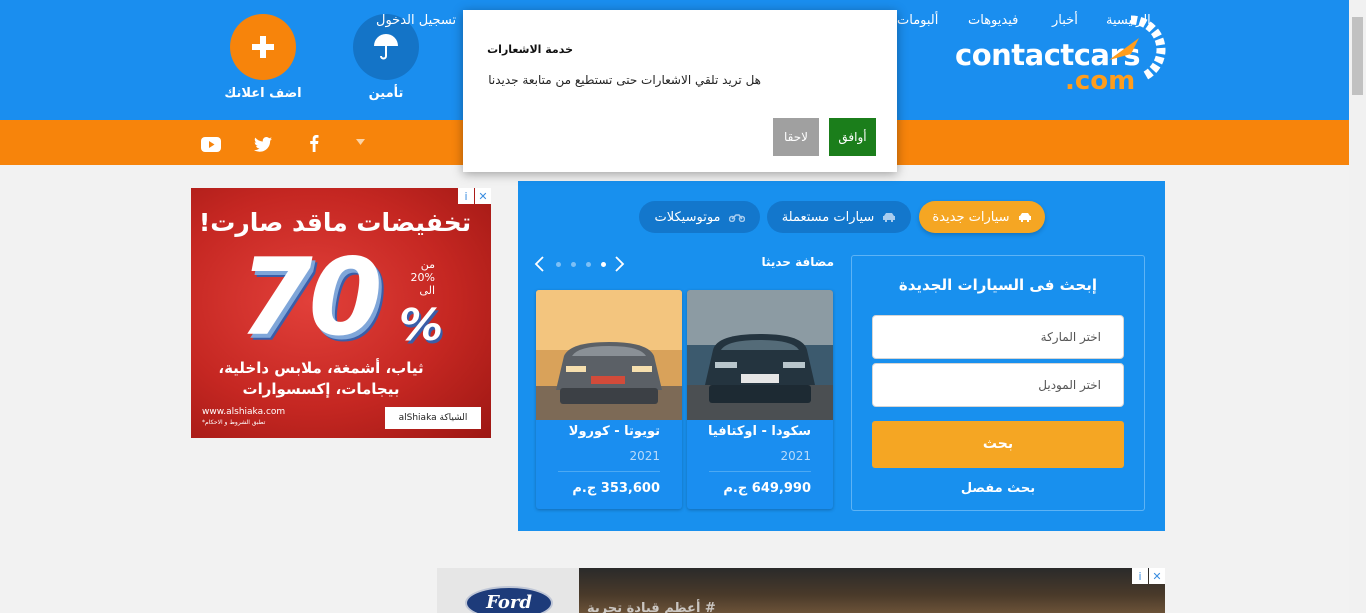 Image resolution: width=1366 pixels, height=613 pixels. I want to click on ad-terms: *تطبق الشروط و الاحكام, so click(234, 422).